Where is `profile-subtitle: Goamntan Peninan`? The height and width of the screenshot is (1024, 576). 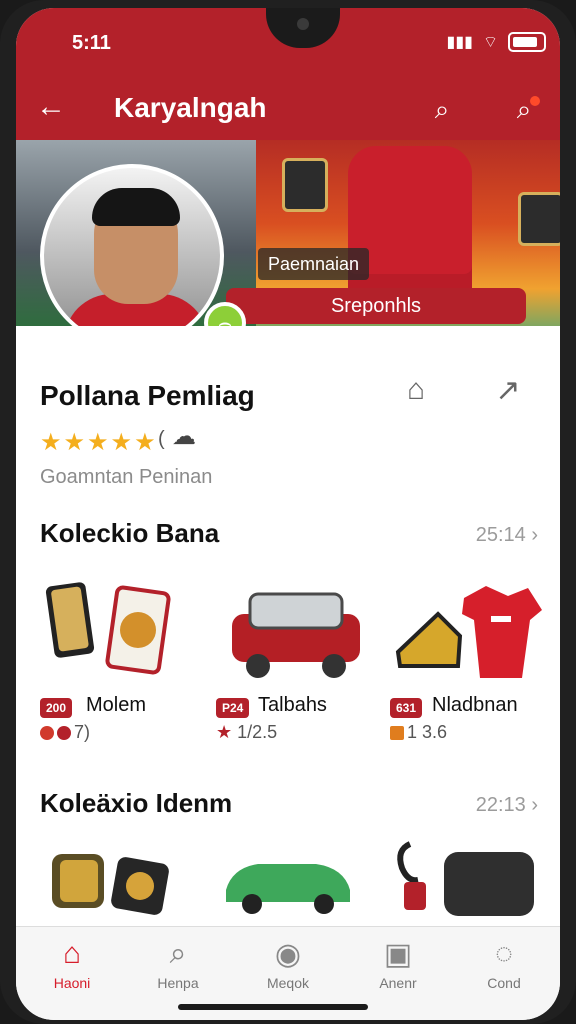 profile-subtitle: Goamntan Peninan is located at coordinates (126, 477).